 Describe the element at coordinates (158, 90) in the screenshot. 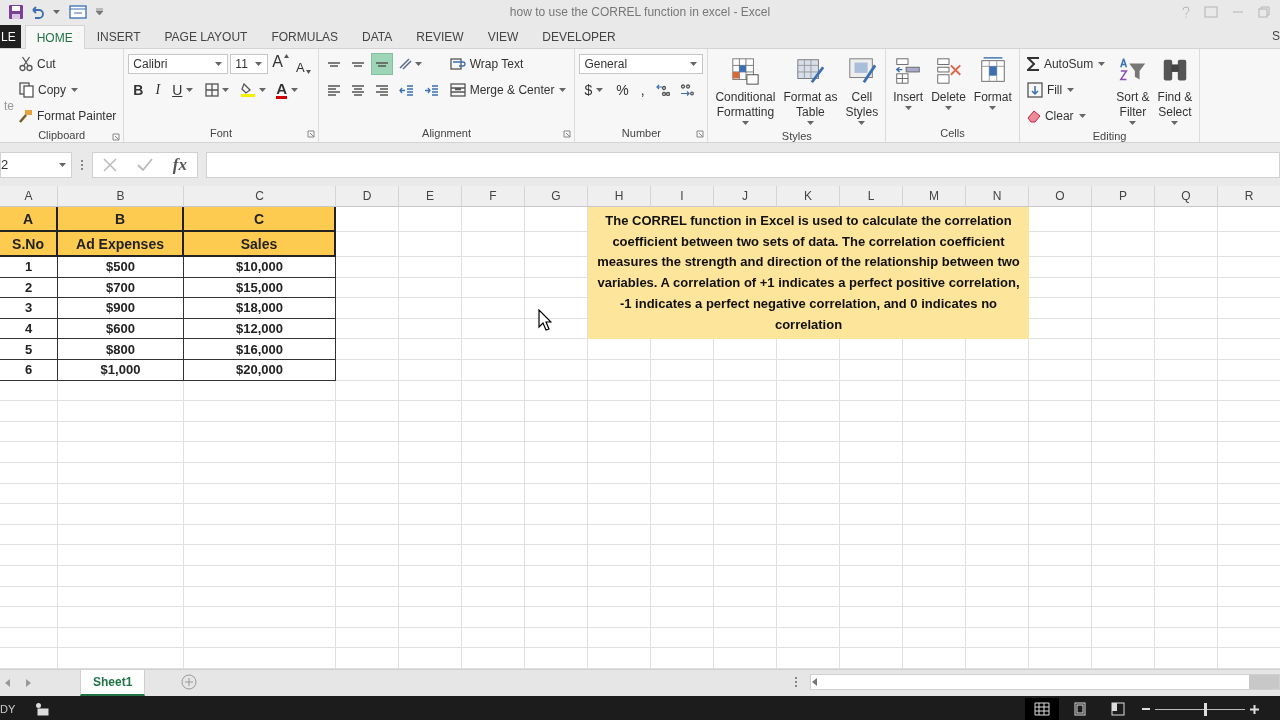

I see `italic-button: I` at that location.